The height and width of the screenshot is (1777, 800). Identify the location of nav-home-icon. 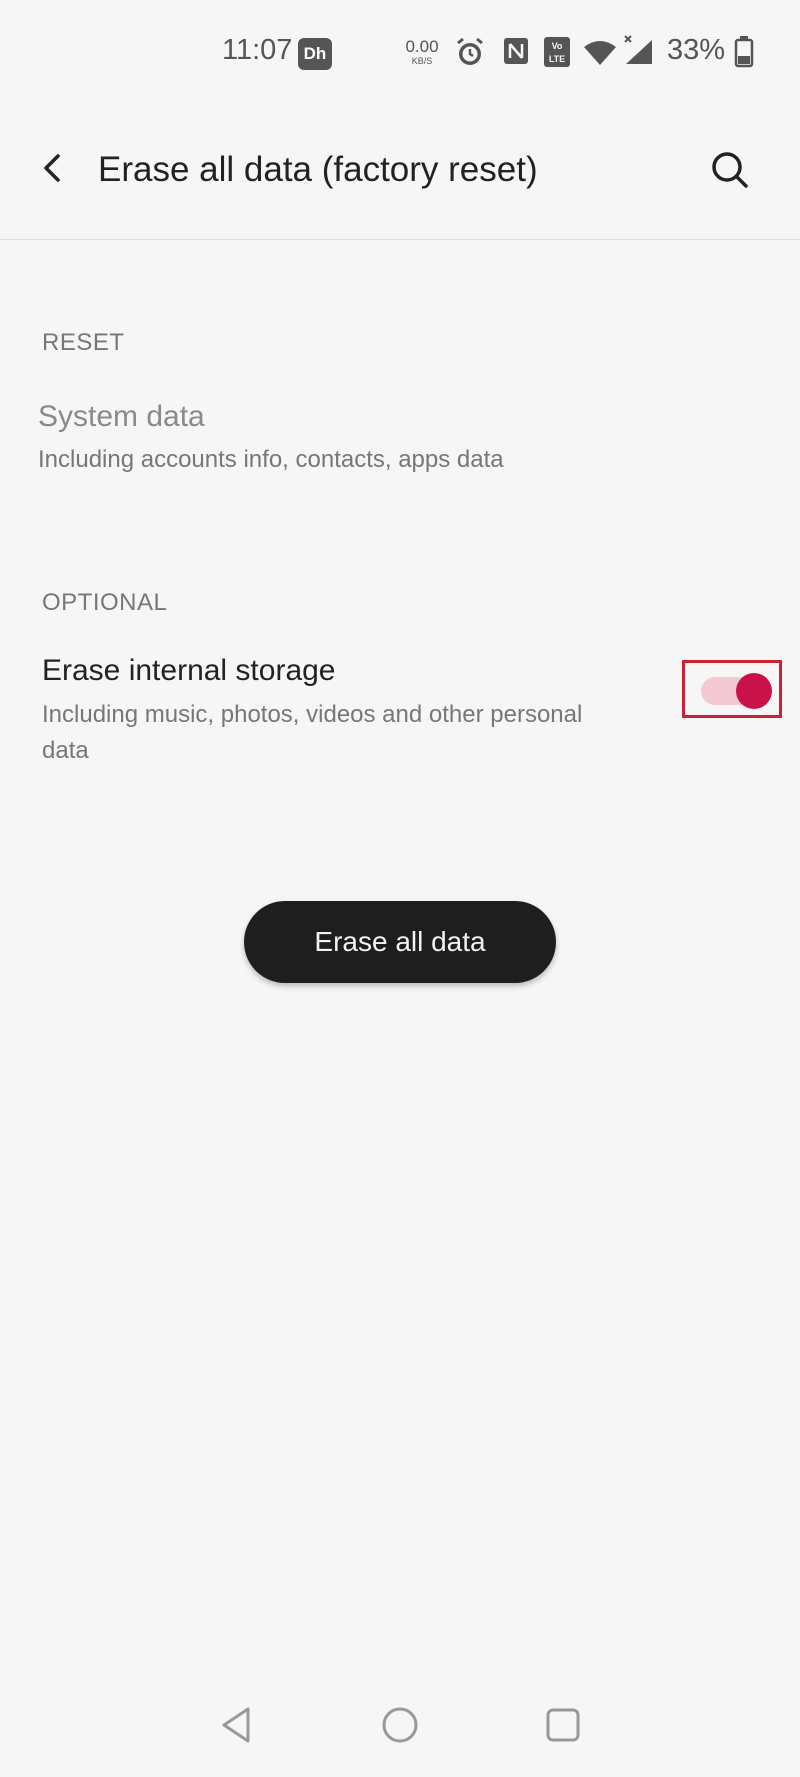
(400, 1725).